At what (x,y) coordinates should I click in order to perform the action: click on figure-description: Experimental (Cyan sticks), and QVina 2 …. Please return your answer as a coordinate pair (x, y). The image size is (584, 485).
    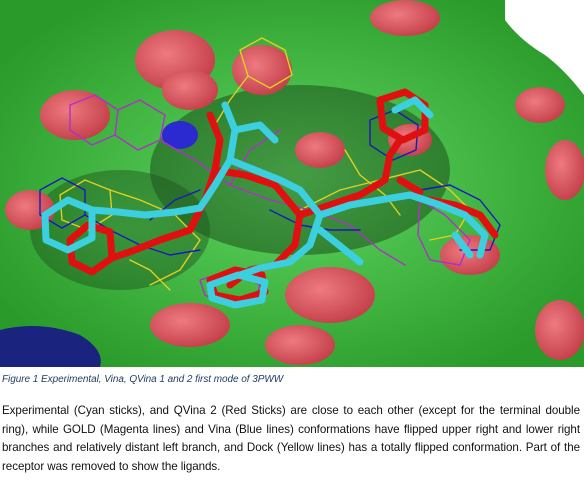
    Looking at the image, I should click on (291, 438).